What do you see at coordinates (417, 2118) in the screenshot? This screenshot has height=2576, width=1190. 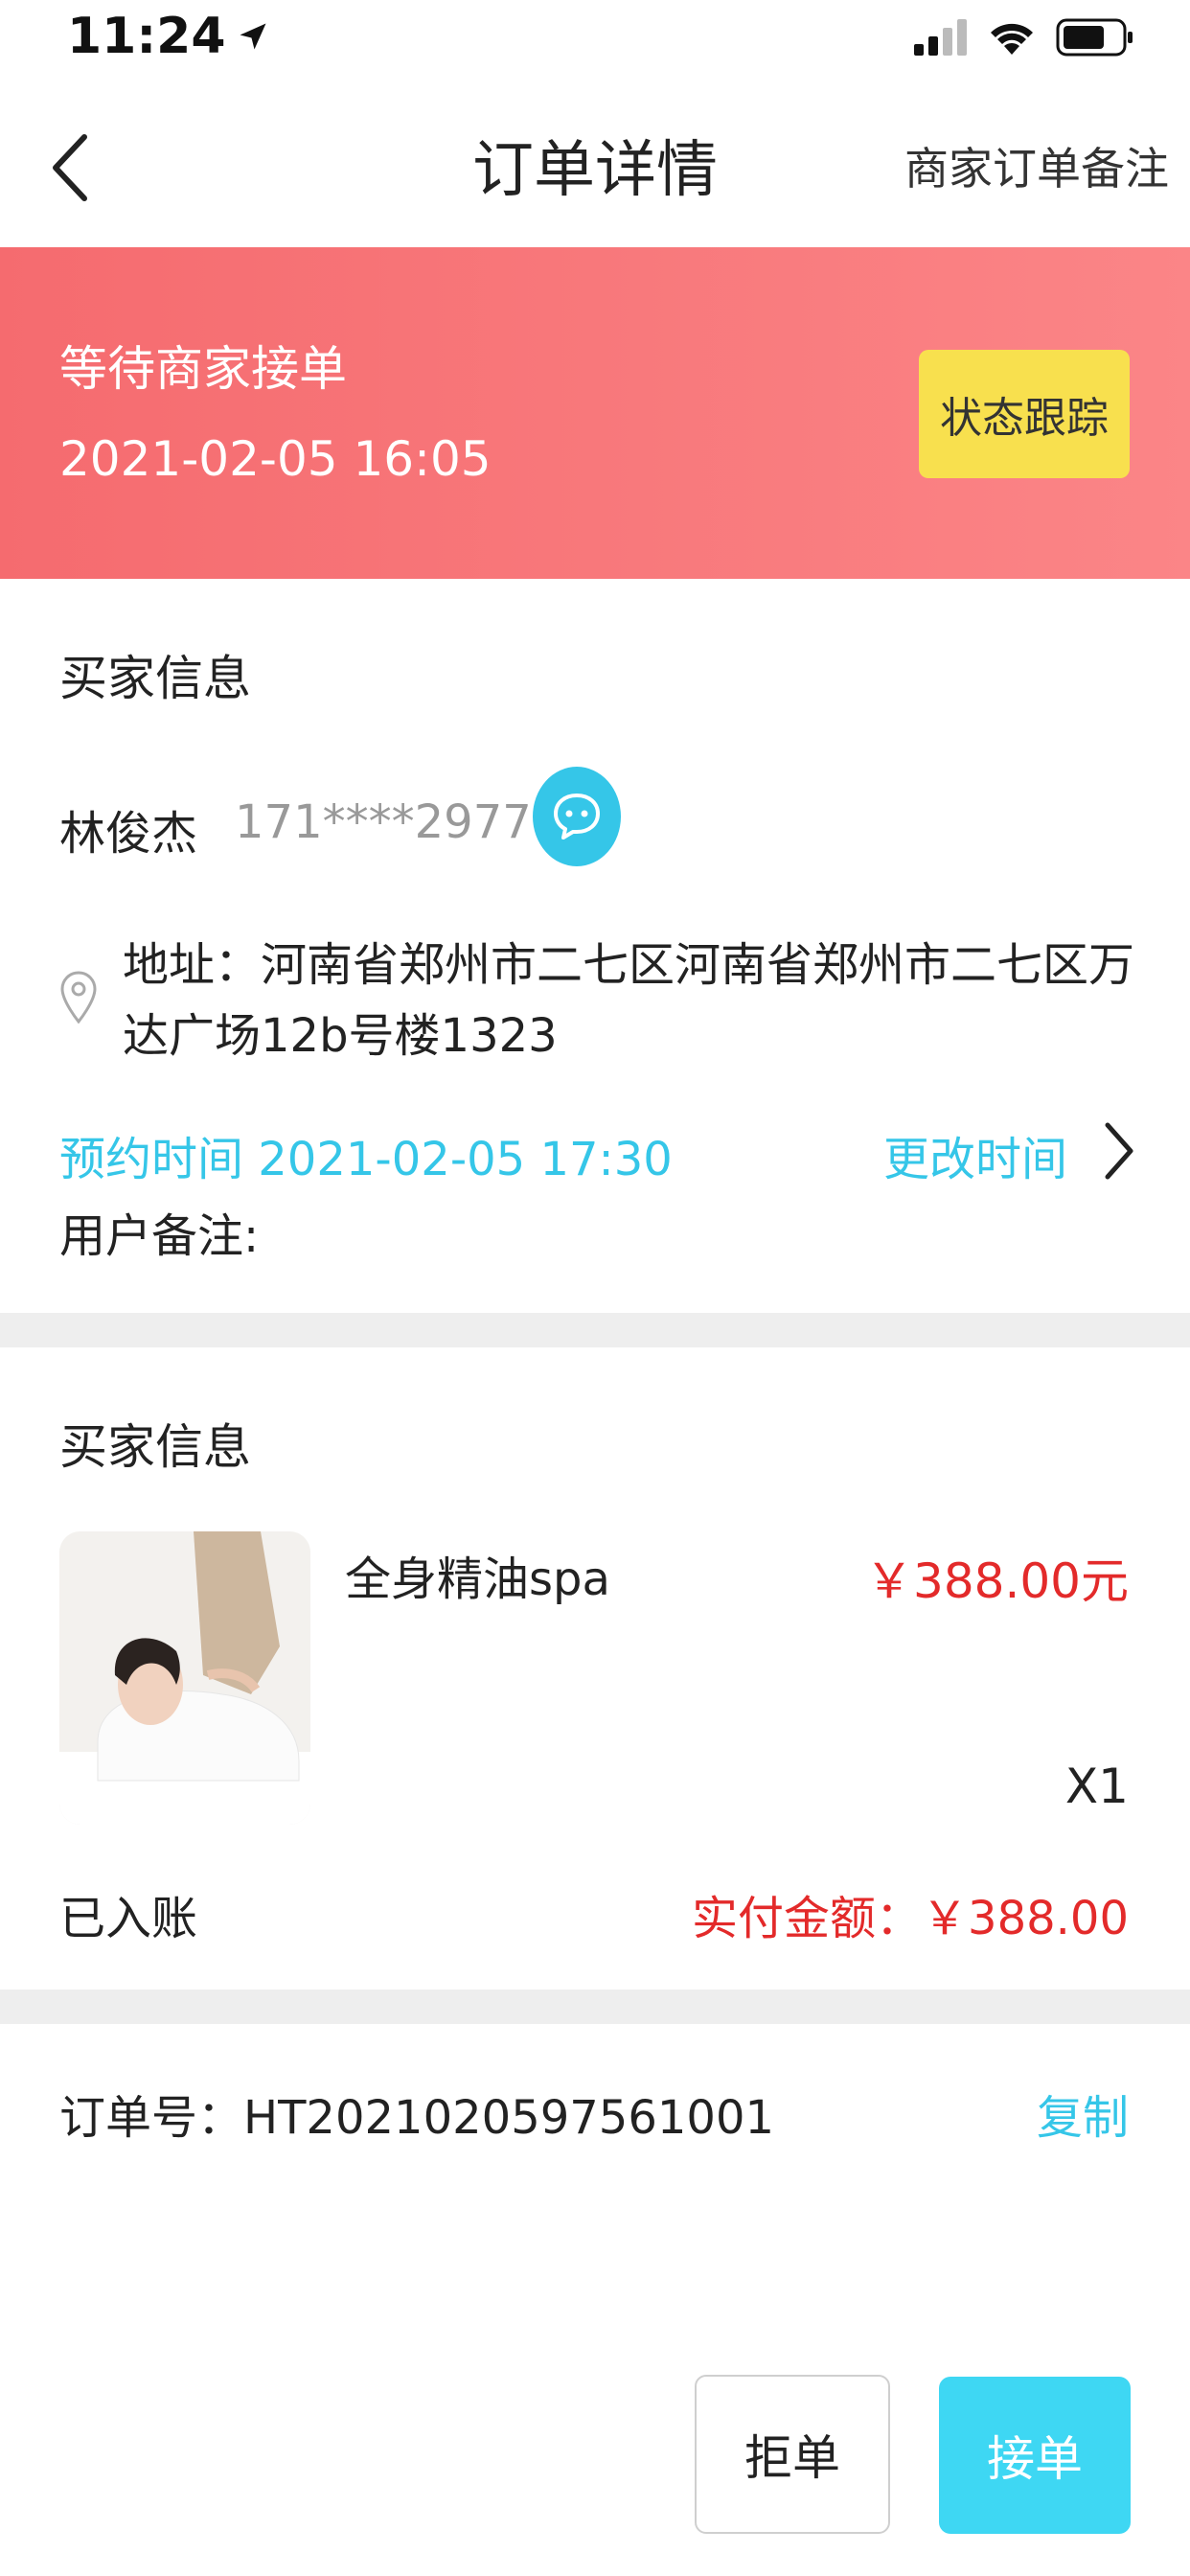 I see `order-number: 订单号：HT2021020597561001` at bounding box center [417, 2118].